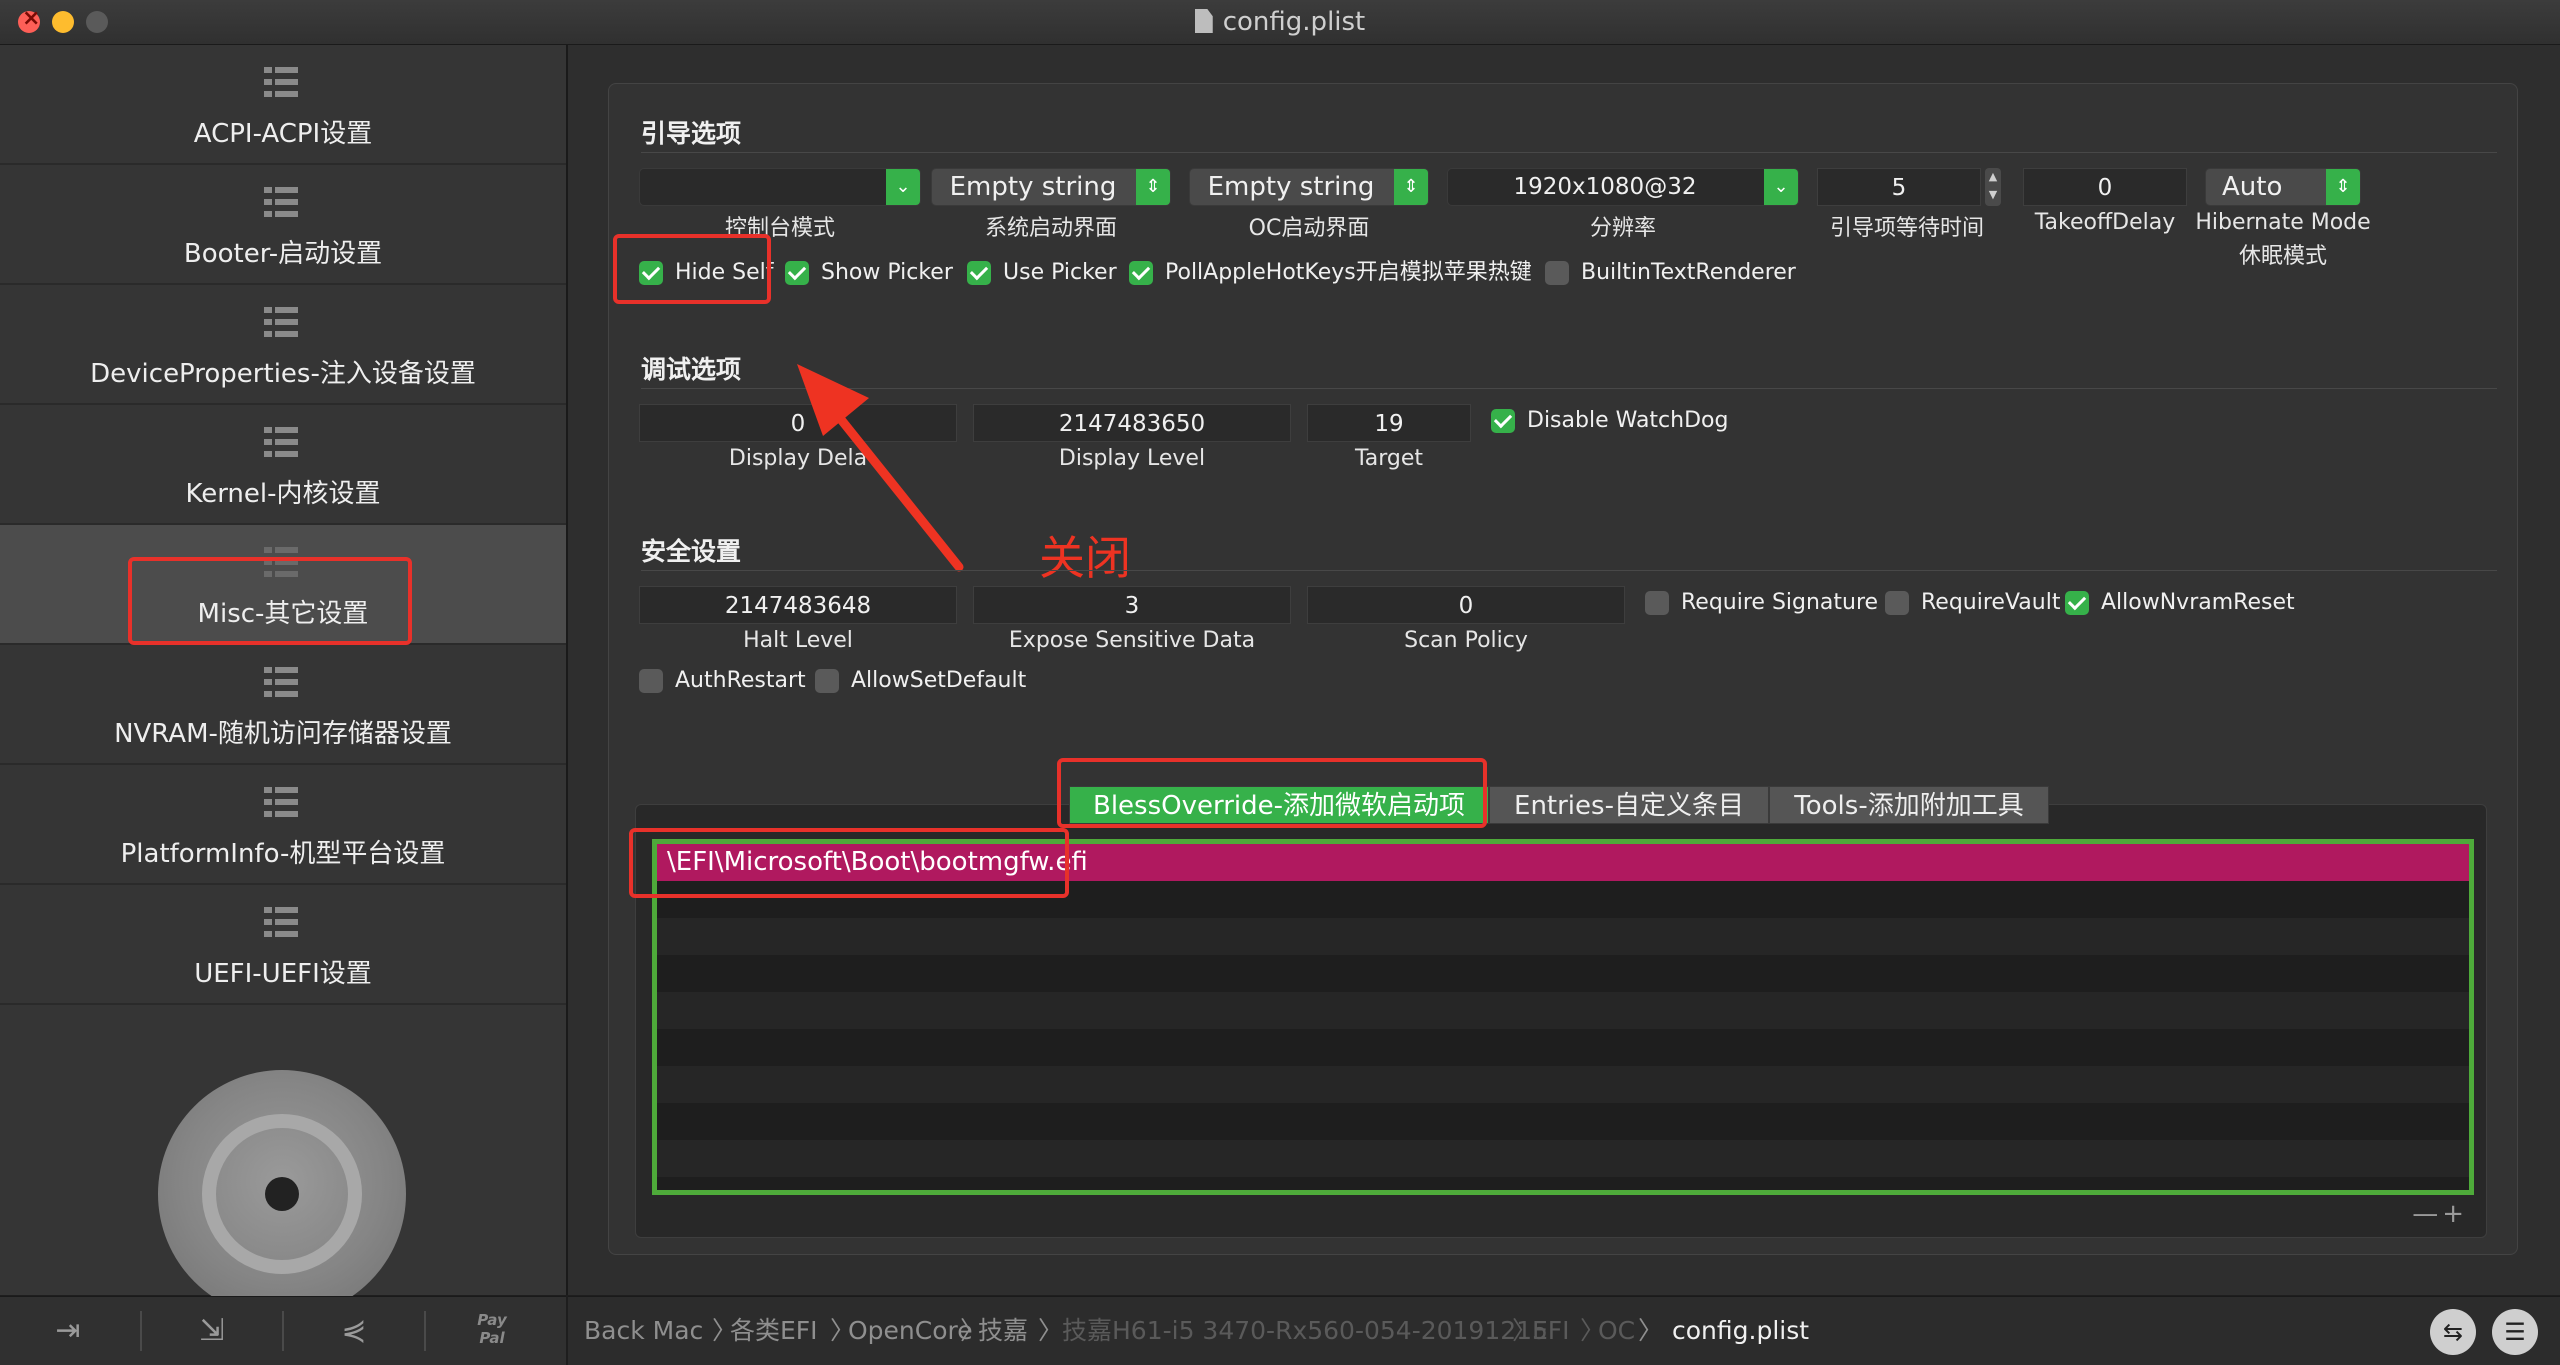 The height and width of the screenshot is (1365, 2560). I want to click on breadcrumb-item: OC, so click(1616, 1331).